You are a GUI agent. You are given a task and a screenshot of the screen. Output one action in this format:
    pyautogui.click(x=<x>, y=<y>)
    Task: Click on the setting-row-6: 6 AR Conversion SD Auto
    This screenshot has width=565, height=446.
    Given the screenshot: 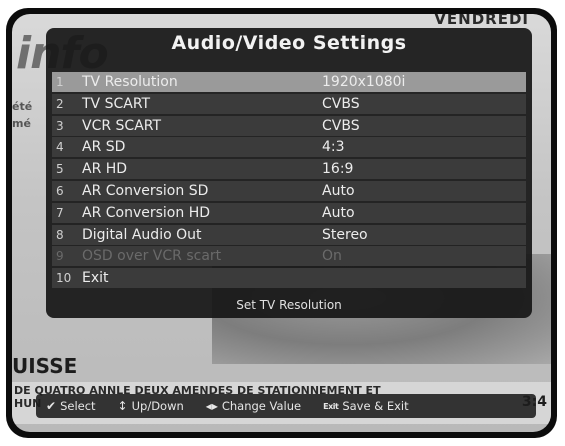 What is the action you would take?
    pyautogui.click(x=289, y=190)
    